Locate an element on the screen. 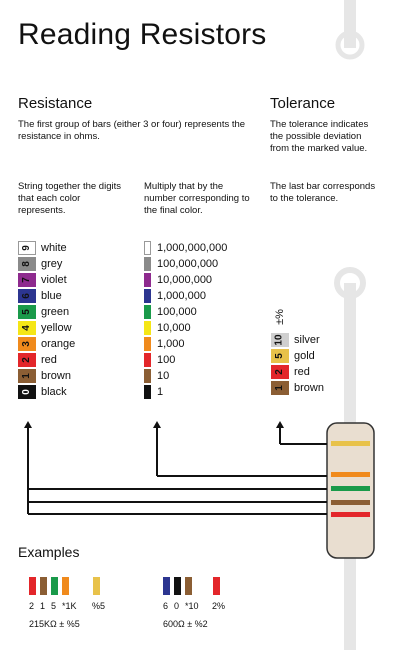 The height and width of the screenshot is (650, 400). example-band-label: 2 is located at coordinates (32, 606).